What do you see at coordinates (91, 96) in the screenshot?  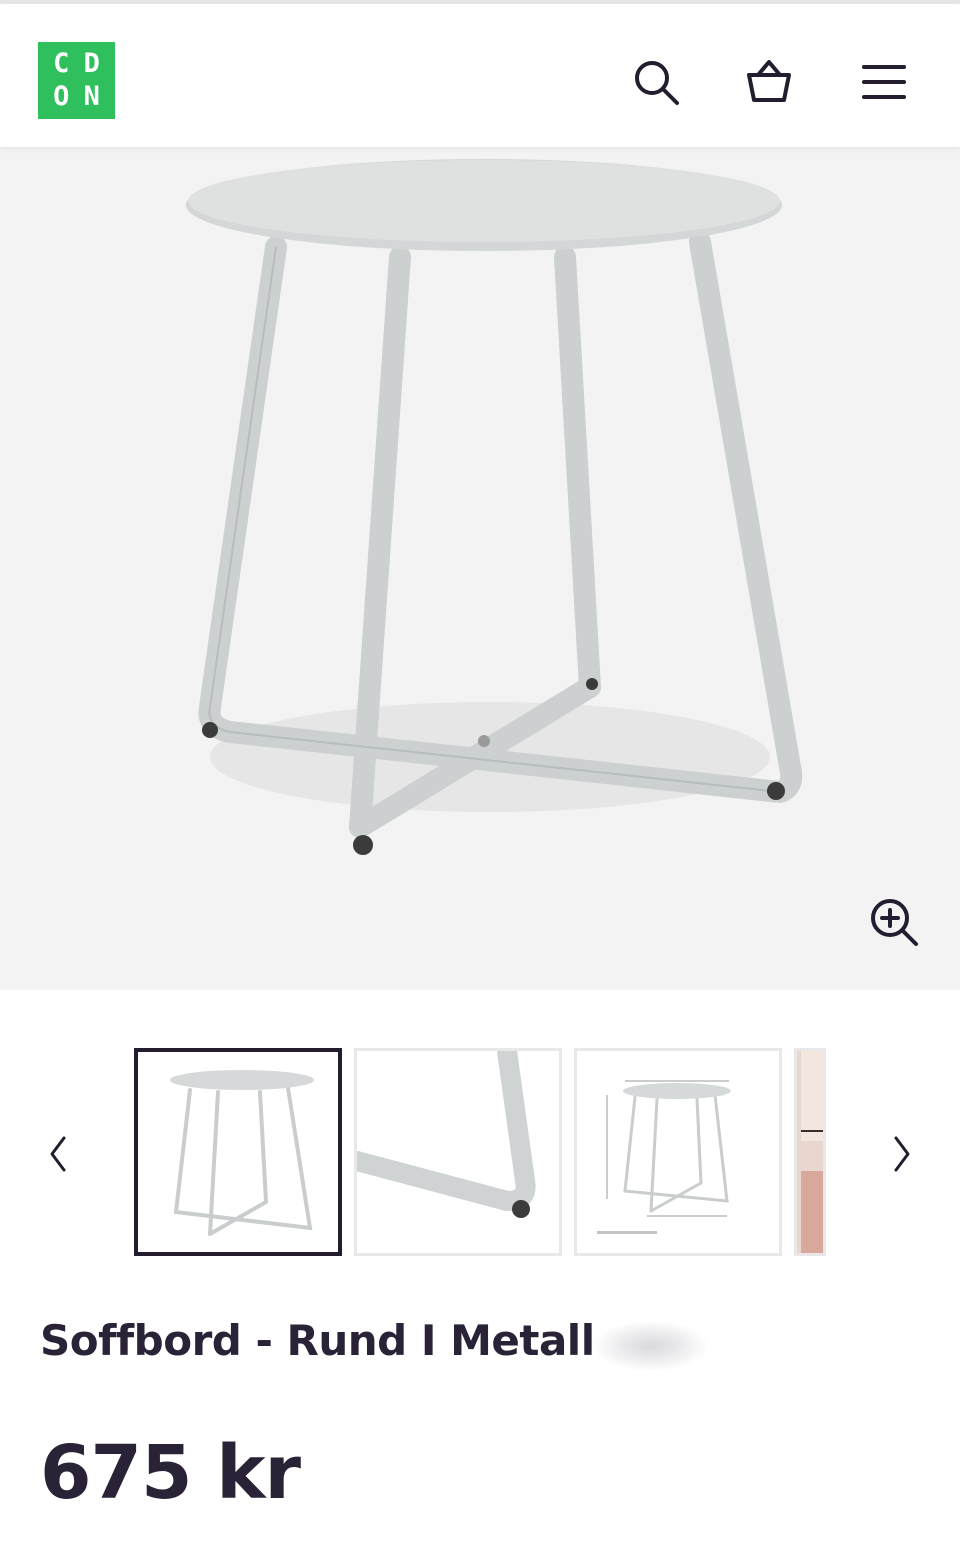 I see `logo-letter: N` at bounding box center [91, 96].